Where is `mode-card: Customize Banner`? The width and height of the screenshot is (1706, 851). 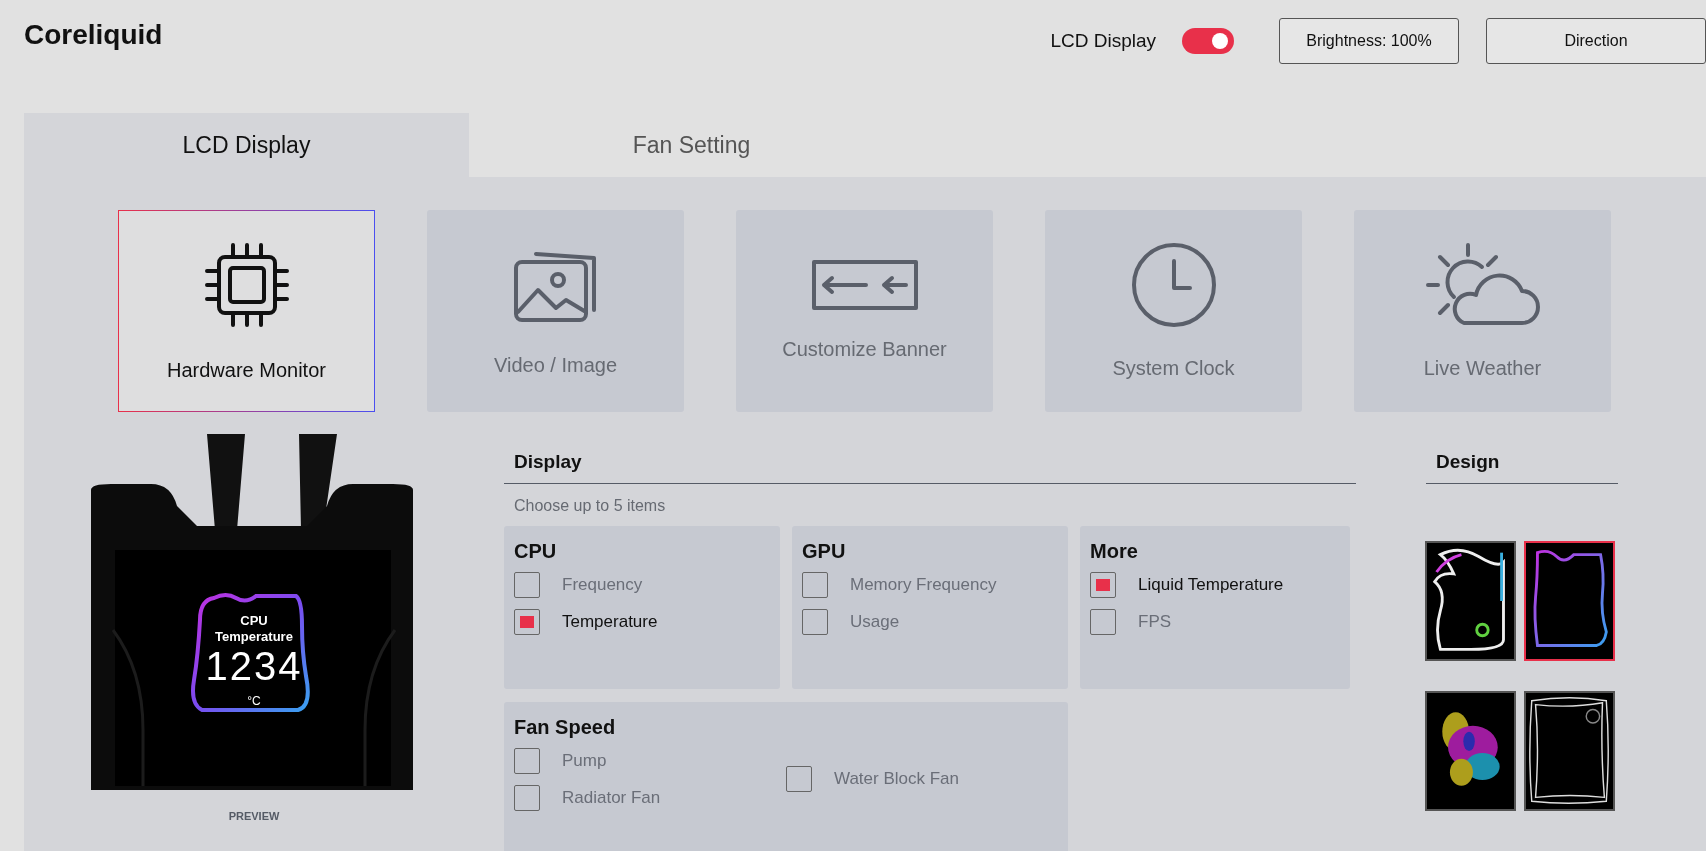 mode-card: Customize Banner is located at coordinates (864, 311).